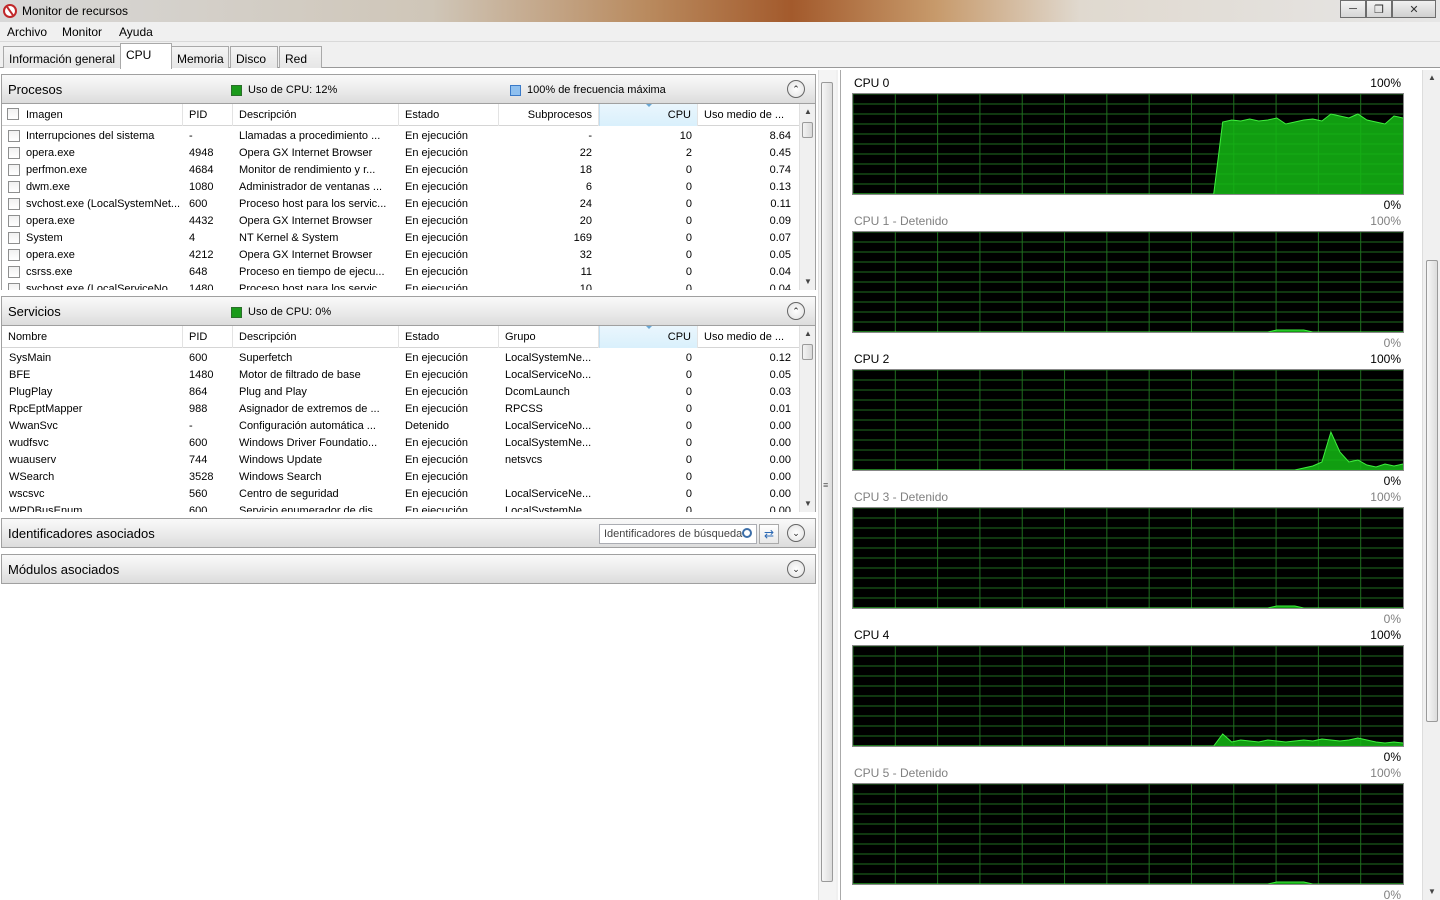 The width and height of the screenshot is (1440, 900). What do you see at coordinates (807, 419) in the screenshot?
I see `servicios-scrollbar: ▲ ▼` at bounding box center [807, 419].